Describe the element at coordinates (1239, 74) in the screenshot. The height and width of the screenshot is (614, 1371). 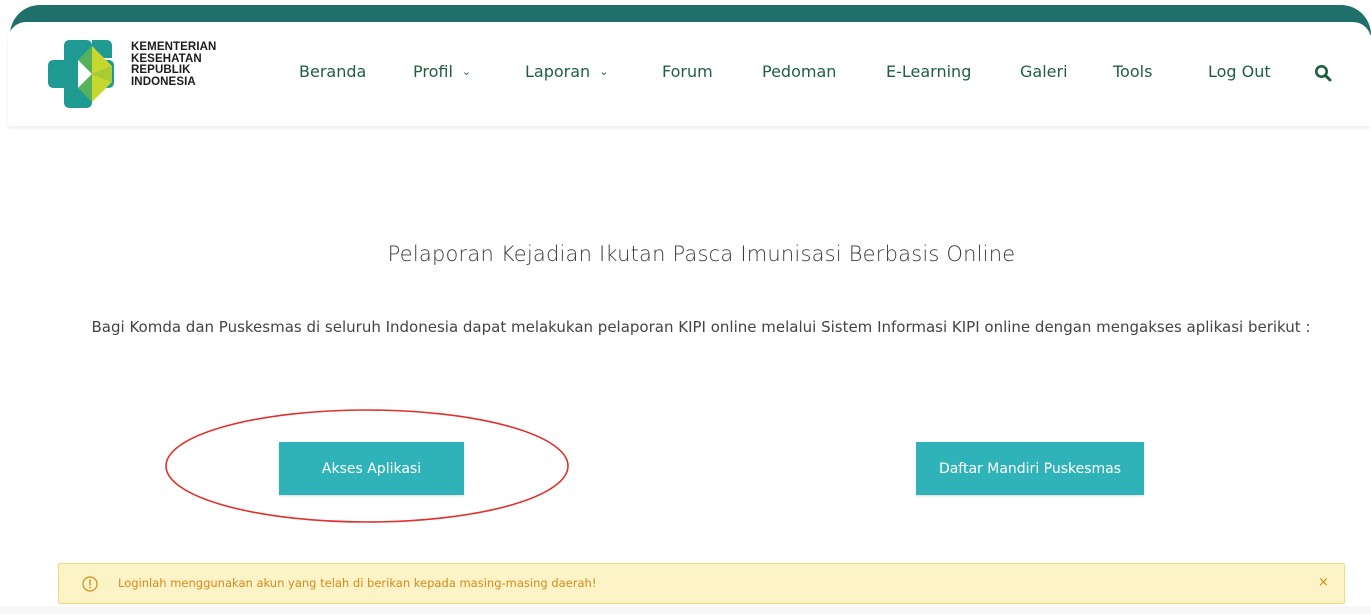
I see `nav-logout: Log Out` at that location.